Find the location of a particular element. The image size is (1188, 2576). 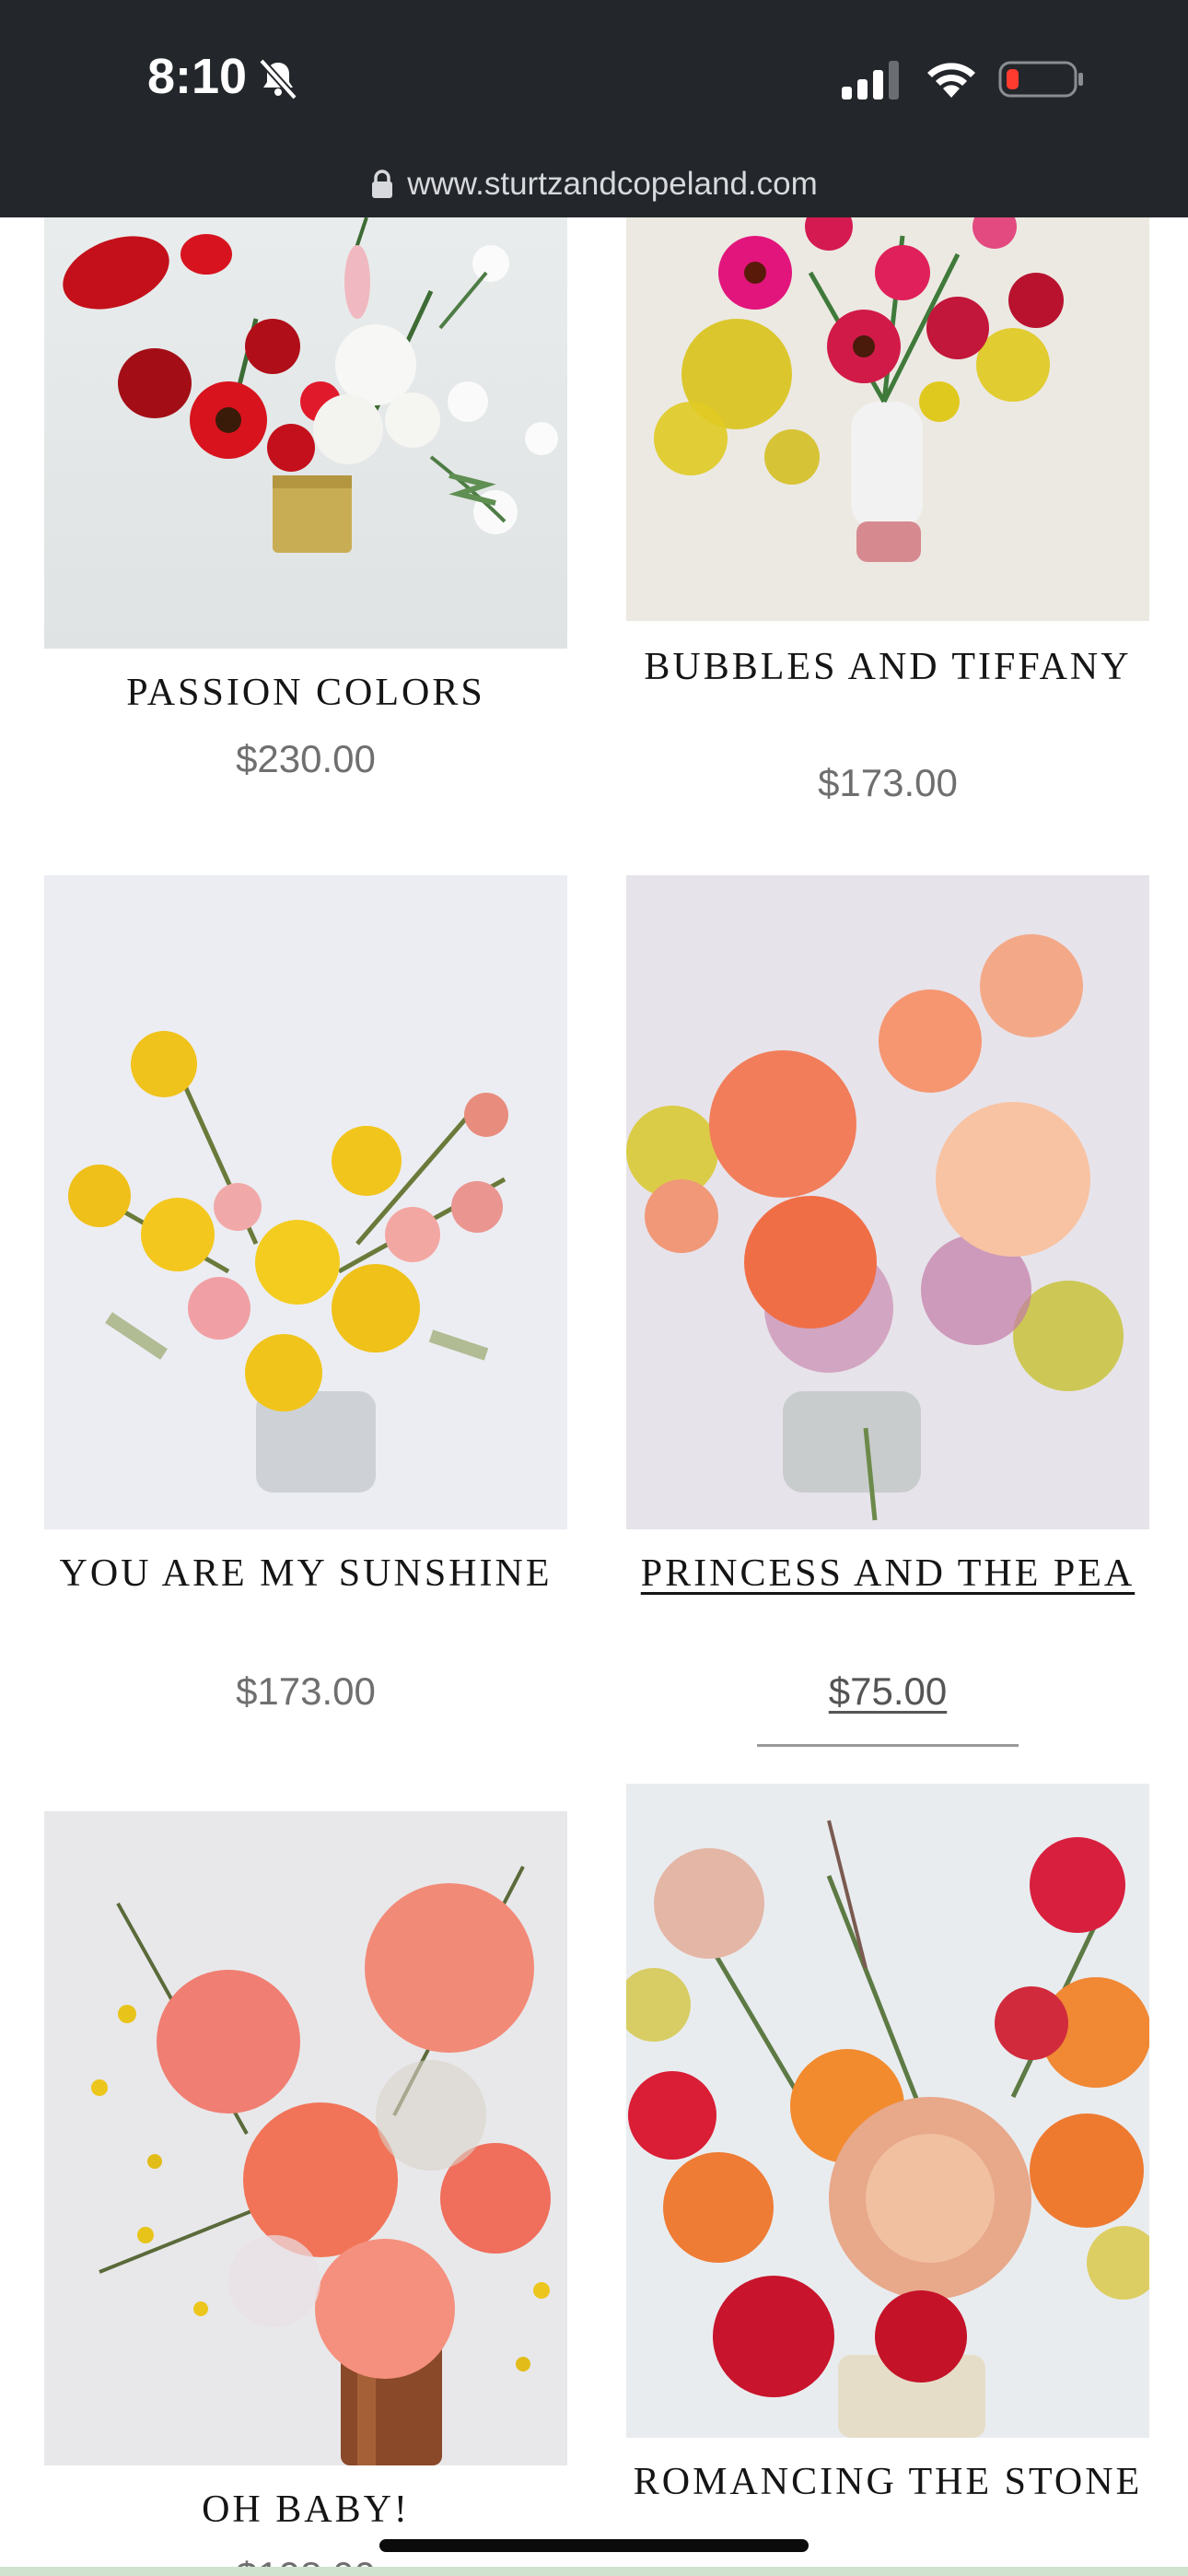

bottom-toolbar-edge is located at coordinates (594, 2571).